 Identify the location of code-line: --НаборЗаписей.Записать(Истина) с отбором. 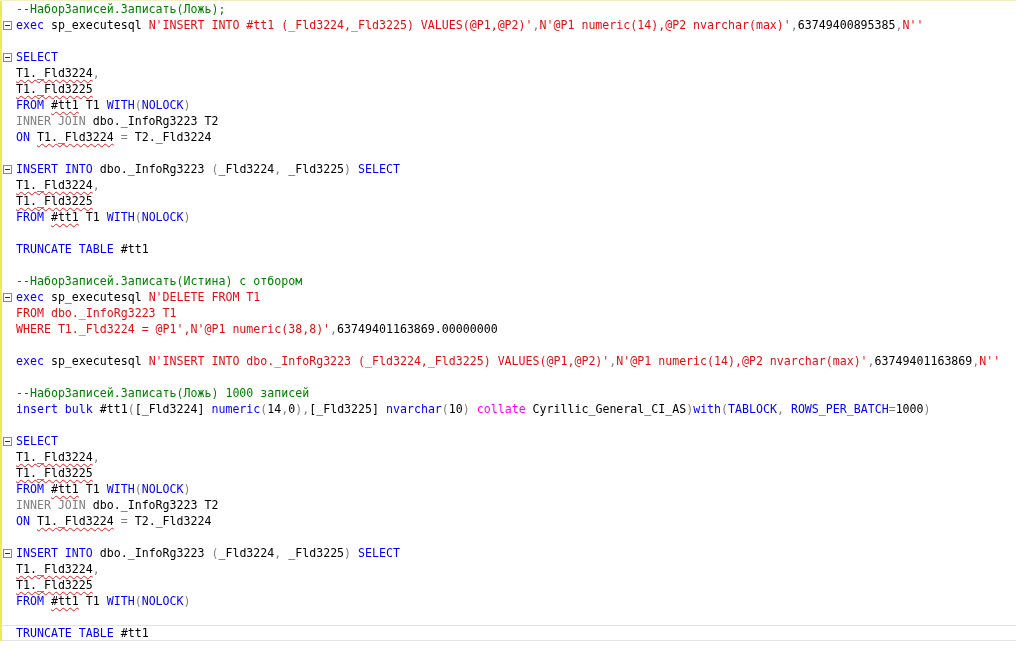
(159, 281).